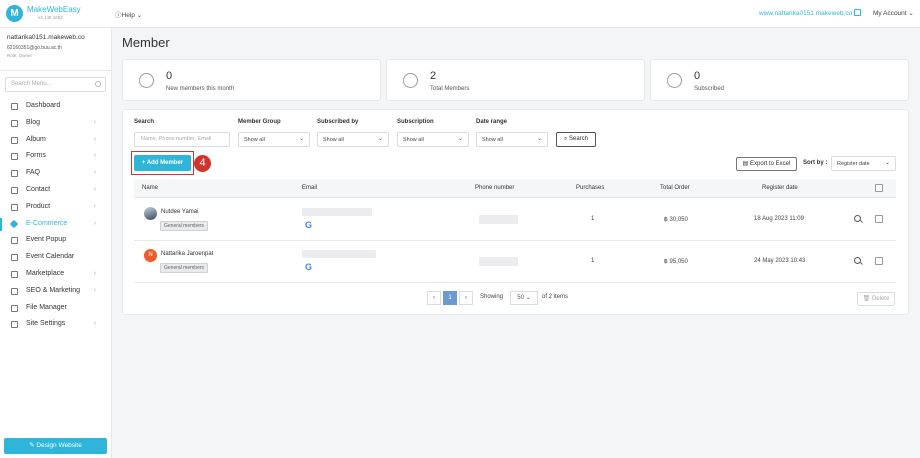 This screenshot has width=920, height=458. I want to click on delete-label: Delete, so click(880, 299).